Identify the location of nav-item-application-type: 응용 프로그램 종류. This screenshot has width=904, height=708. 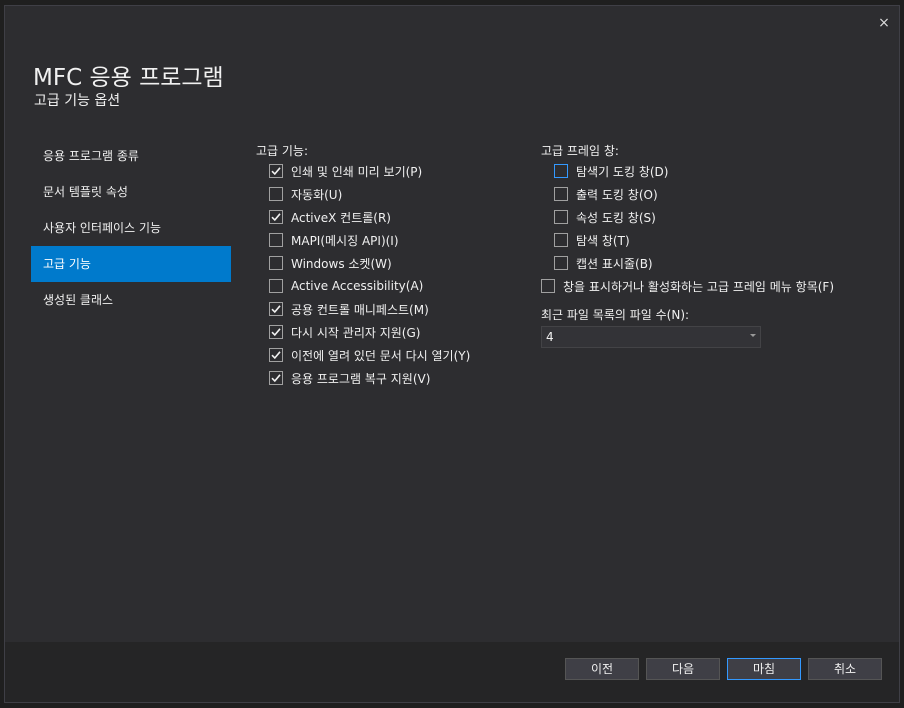
(131, 156).